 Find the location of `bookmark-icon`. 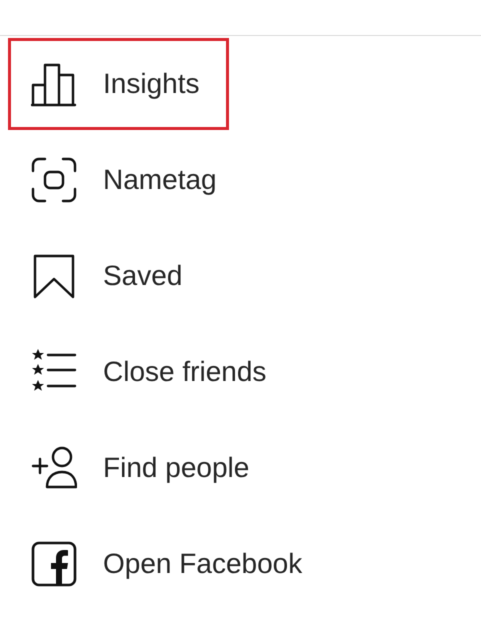

bookmark-icon is located at coordinates (54, 276).